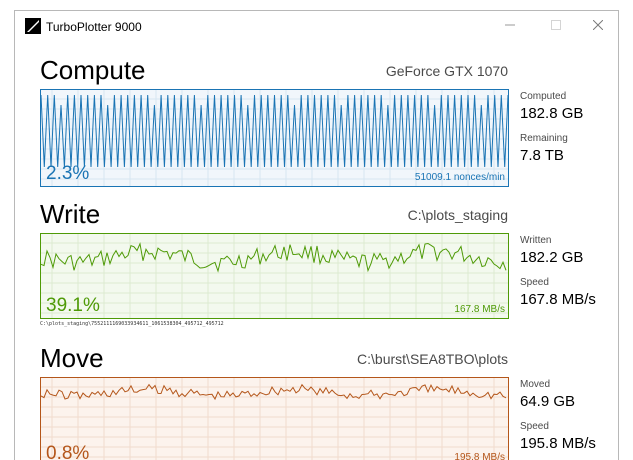  I want to click on move-rate: 195.8 MB/s, so click(479, 456).